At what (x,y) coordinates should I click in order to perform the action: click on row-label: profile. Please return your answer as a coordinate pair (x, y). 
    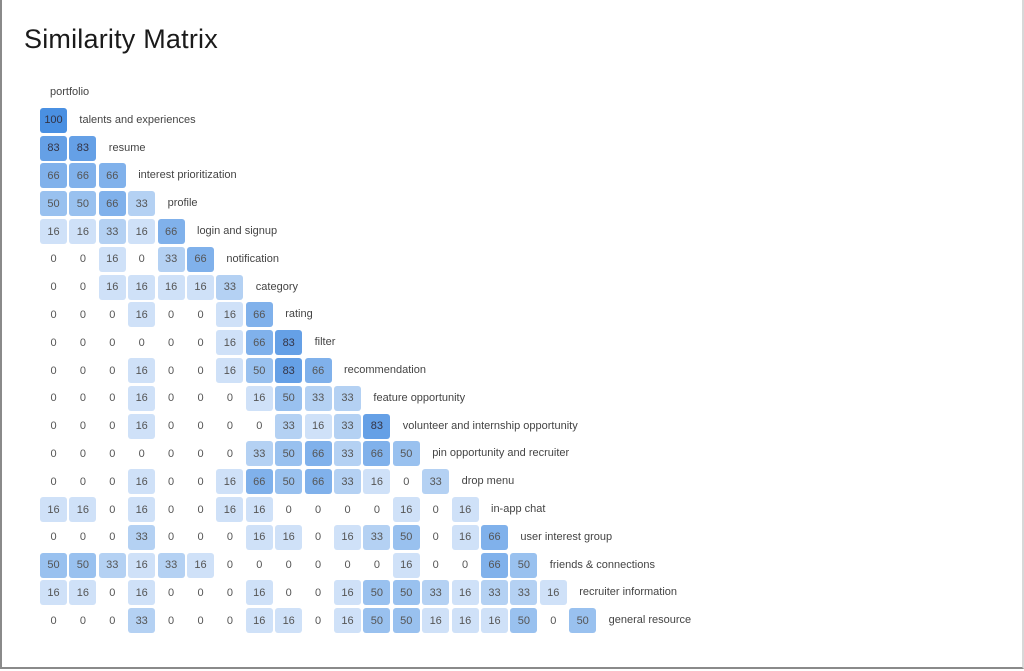
    Looking at the image, I should click on (182, 203).